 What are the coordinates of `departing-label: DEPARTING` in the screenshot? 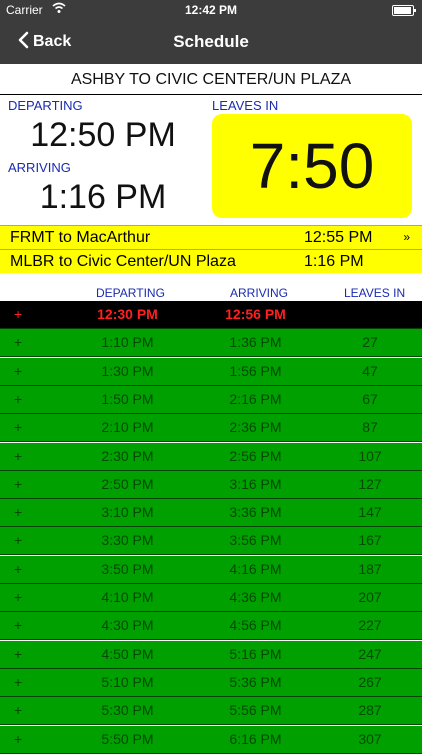 It's located at (45, 105).